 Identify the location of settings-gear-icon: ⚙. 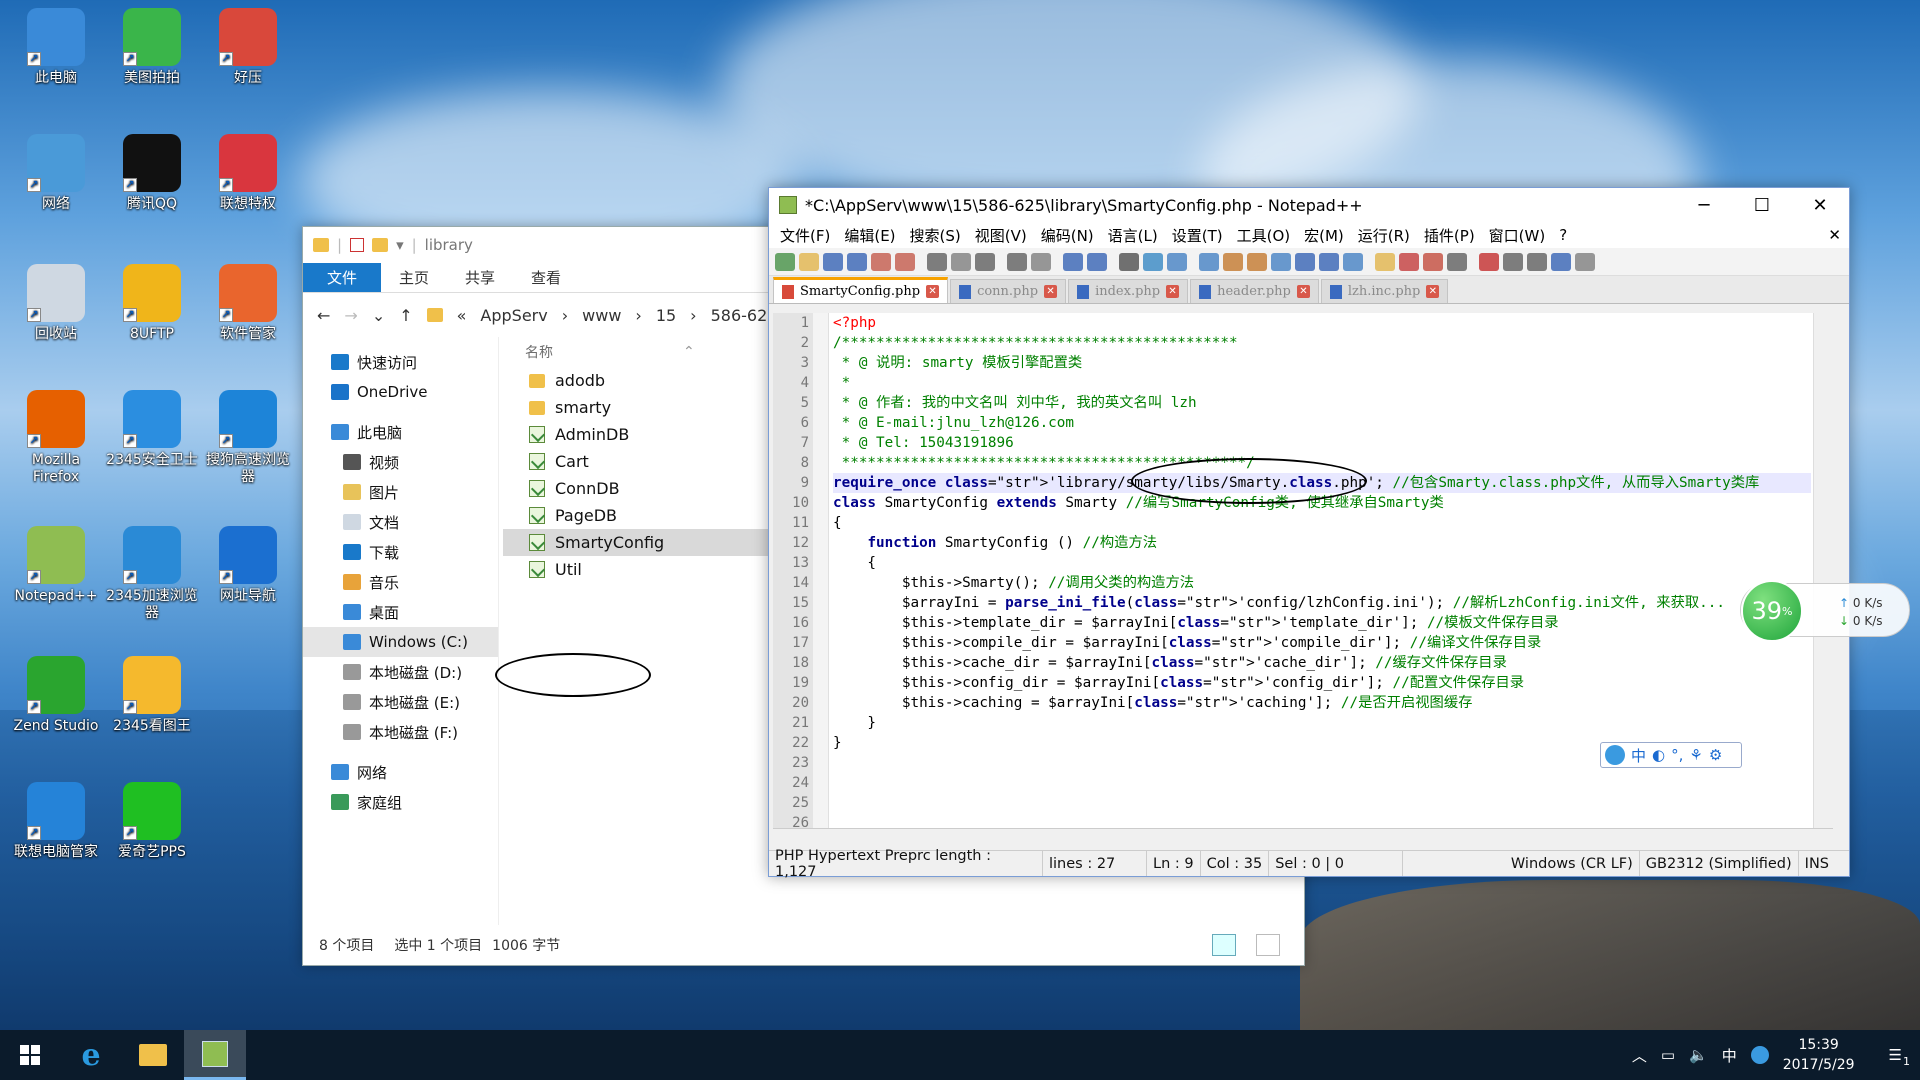
(1715, 755).